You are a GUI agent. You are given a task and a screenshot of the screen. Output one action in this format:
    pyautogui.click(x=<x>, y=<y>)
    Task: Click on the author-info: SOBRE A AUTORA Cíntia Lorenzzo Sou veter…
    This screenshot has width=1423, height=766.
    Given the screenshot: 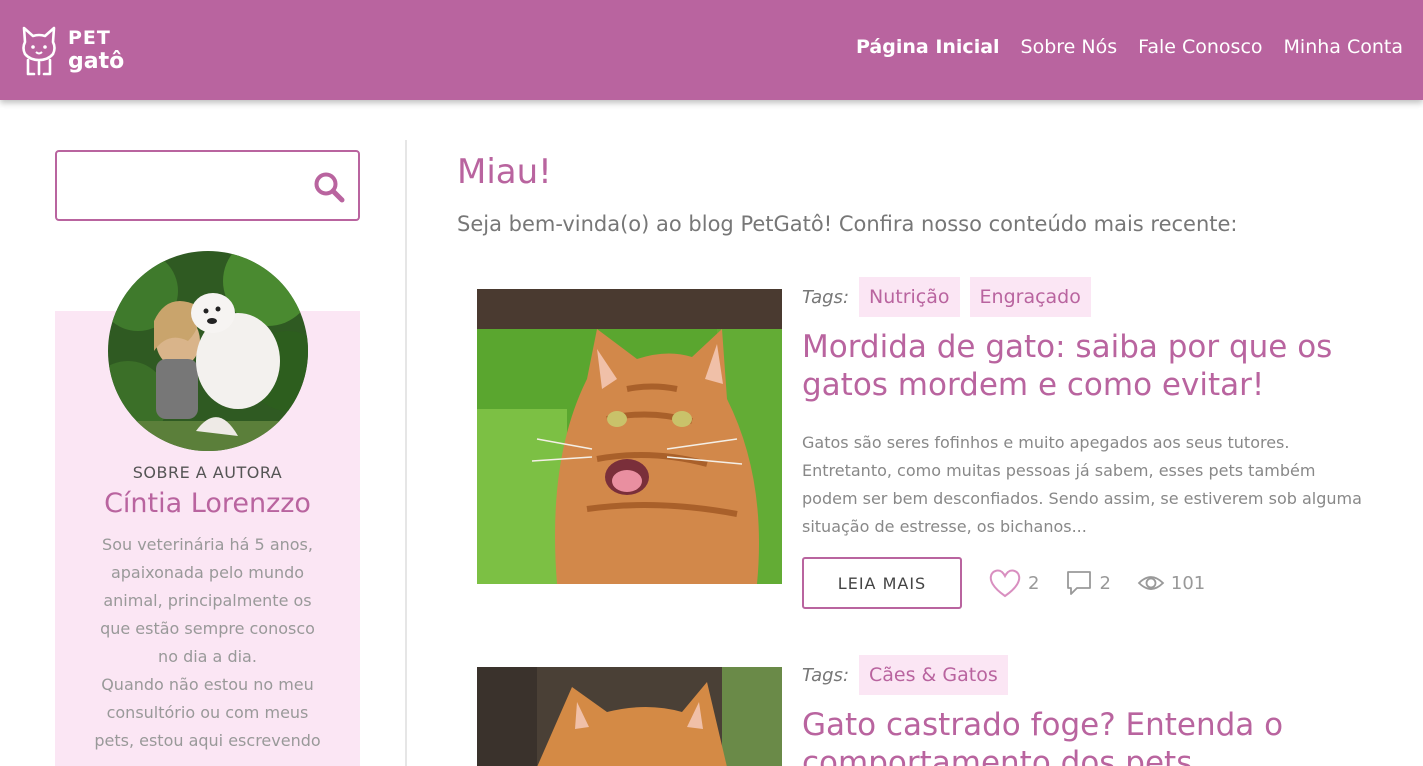 What is the action you would take?
    pyautogui.click(x=207, y=609)
    